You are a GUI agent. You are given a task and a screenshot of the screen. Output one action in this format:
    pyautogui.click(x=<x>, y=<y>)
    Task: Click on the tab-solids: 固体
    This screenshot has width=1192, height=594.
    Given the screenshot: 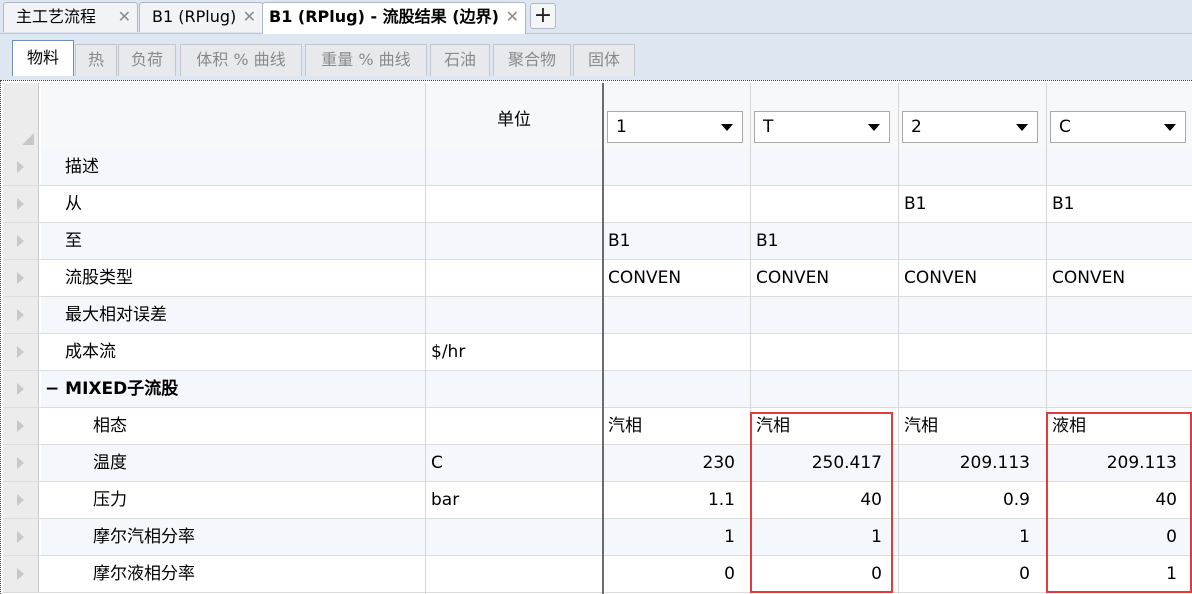 What is the action you would take?
    pyautogui.click(x=604, y=60)
    